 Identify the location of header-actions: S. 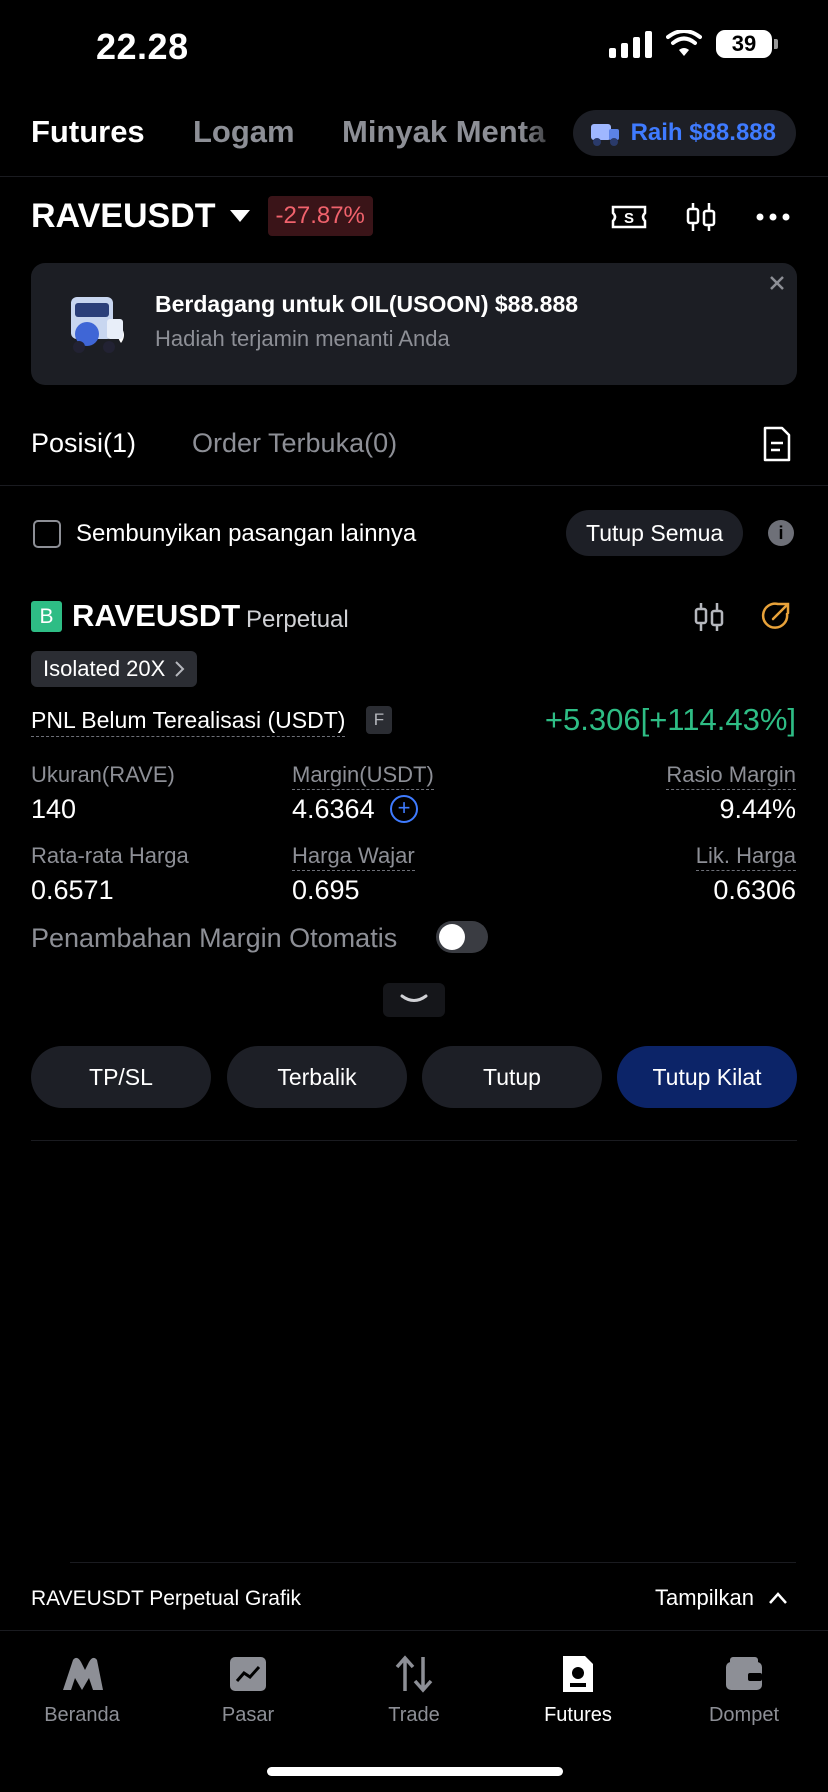
(701, 217).